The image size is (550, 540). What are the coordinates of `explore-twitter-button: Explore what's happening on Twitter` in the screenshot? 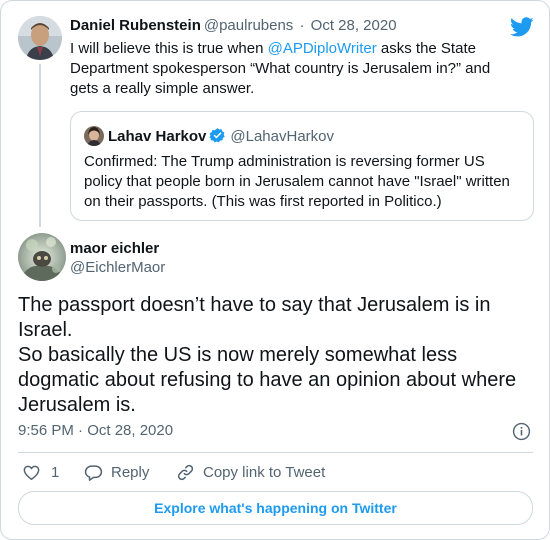 It's located at (275, 508).